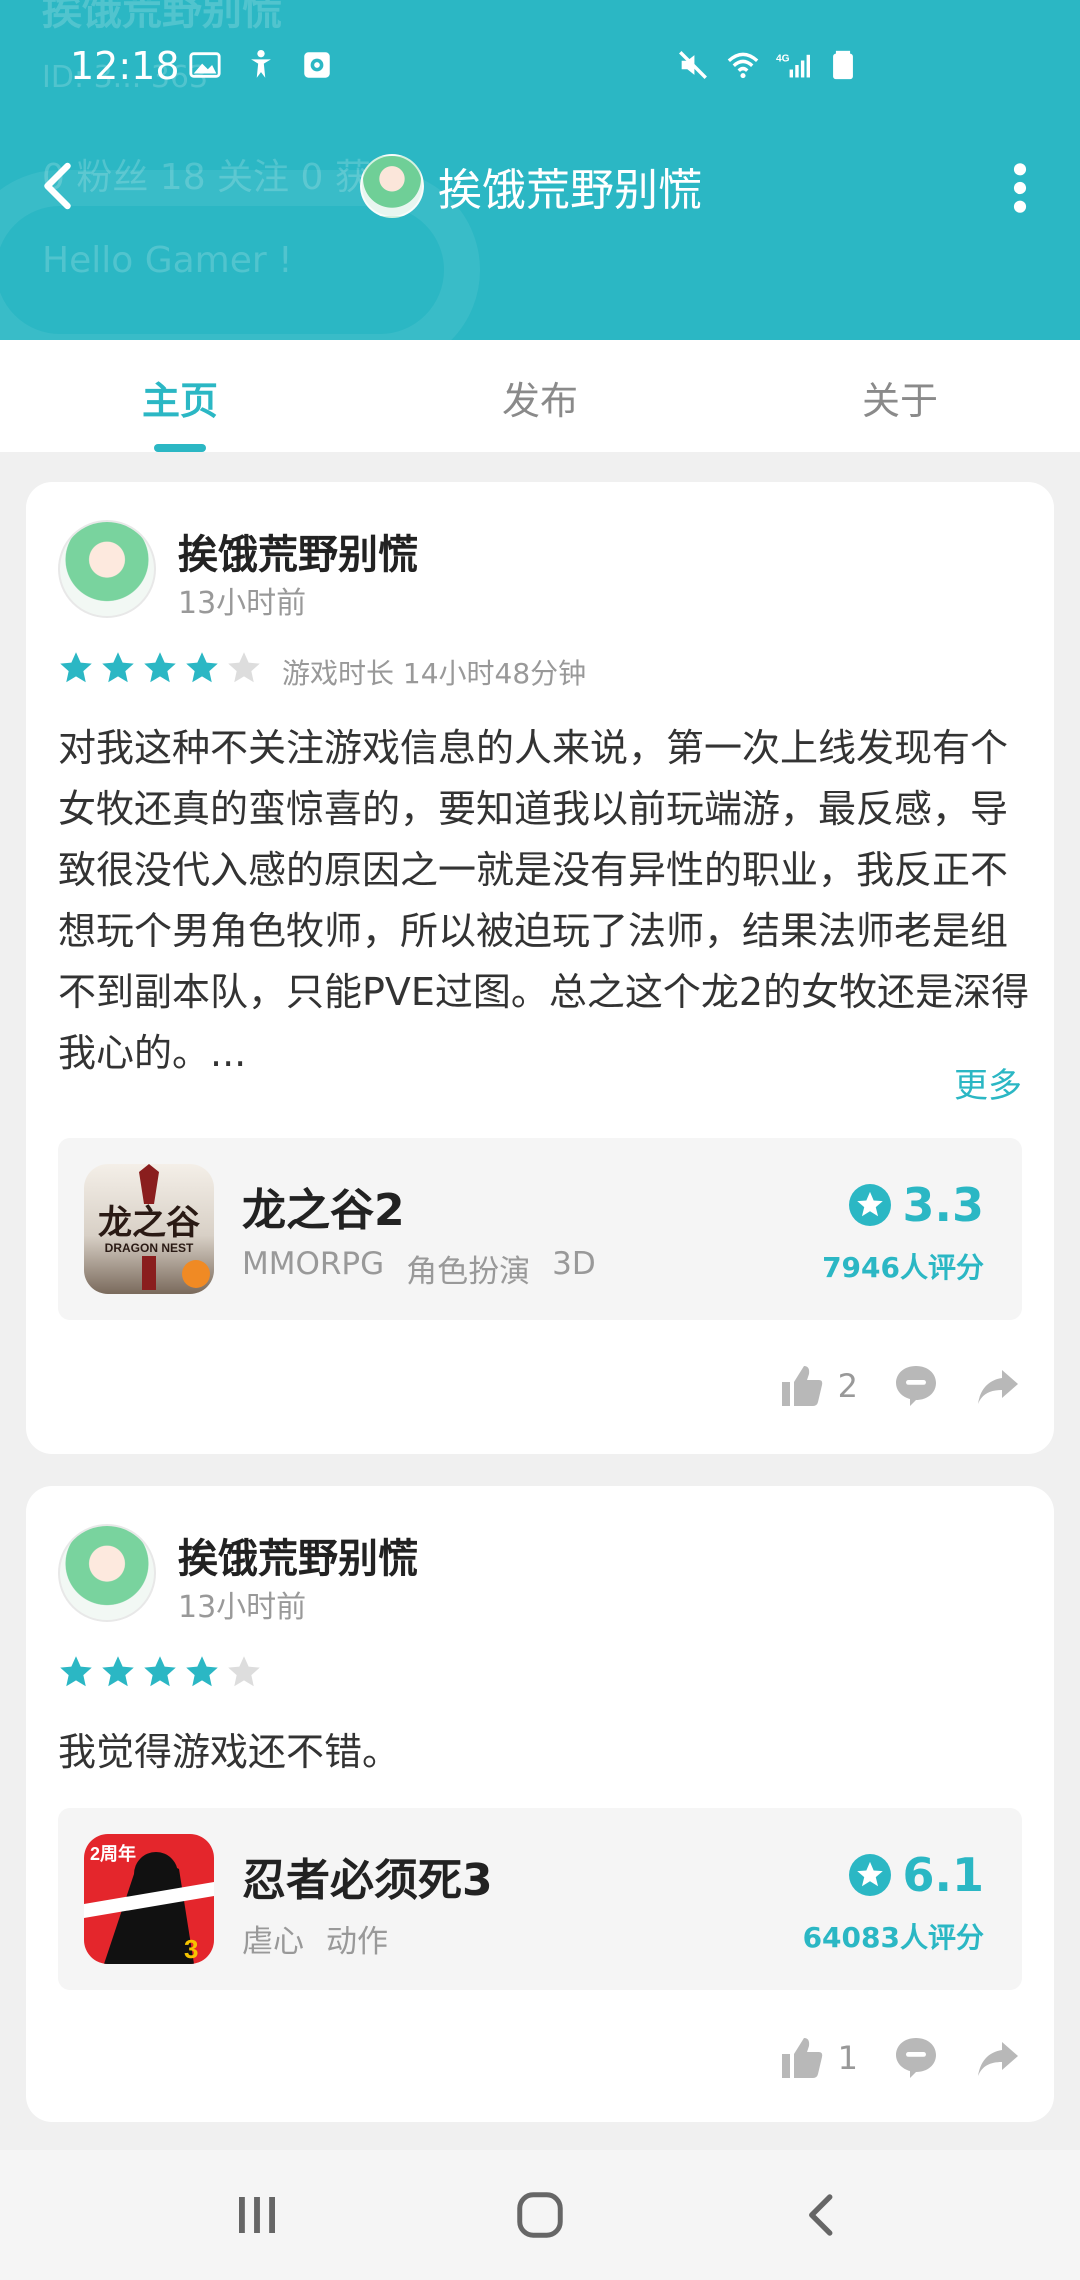 The image size is (1080, 2280). Describe the element at coordinates (570, 190) in the screenshot. I see `nav-title: 挨饿荒野别慌` at that location.